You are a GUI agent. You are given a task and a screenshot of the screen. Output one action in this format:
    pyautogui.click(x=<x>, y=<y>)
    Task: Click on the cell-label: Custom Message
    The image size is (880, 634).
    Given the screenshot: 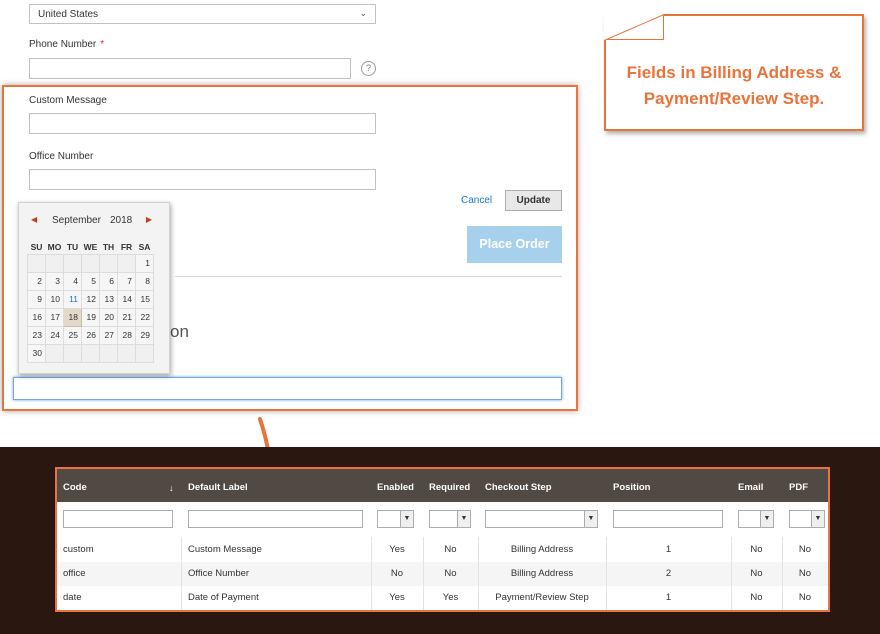 What is the action you would take?
    pyautogui.click(x=225, y=549)
    